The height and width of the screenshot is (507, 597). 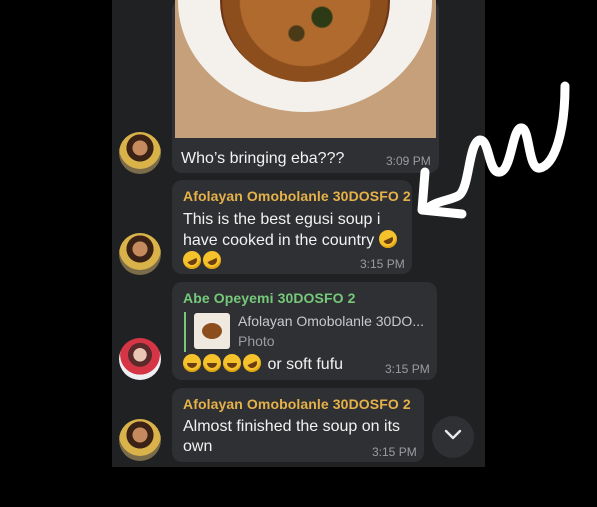 I want to click on message-text-line-2: own, so click(x=198, y=446).